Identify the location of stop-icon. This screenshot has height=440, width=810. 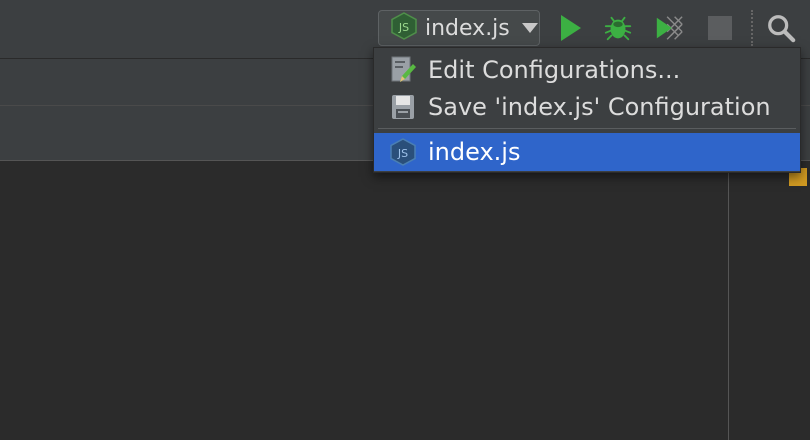
(720, 28).